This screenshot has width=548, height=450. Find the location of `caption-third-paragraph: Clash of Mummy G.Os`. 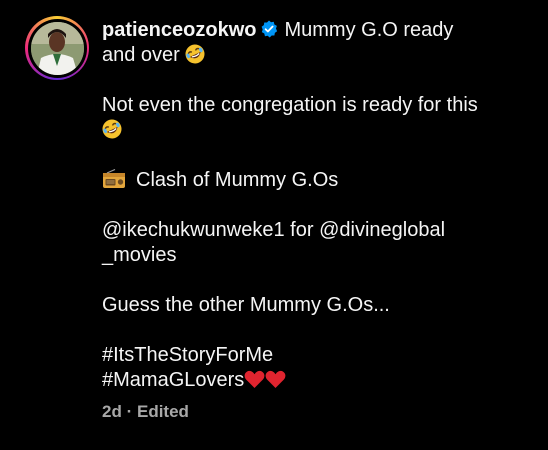

caption-third-paragraph: Clash of Mummy G.Os is located at coordinates (317, 180).